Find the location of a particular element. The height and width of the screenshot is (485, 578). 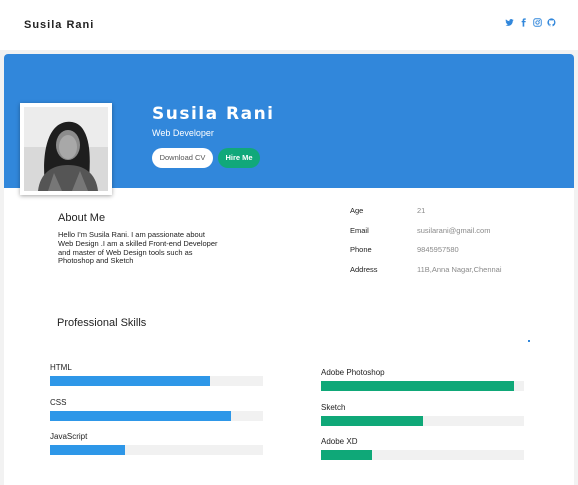

info-value: 9845957580 is located at coordinates (438, 249).